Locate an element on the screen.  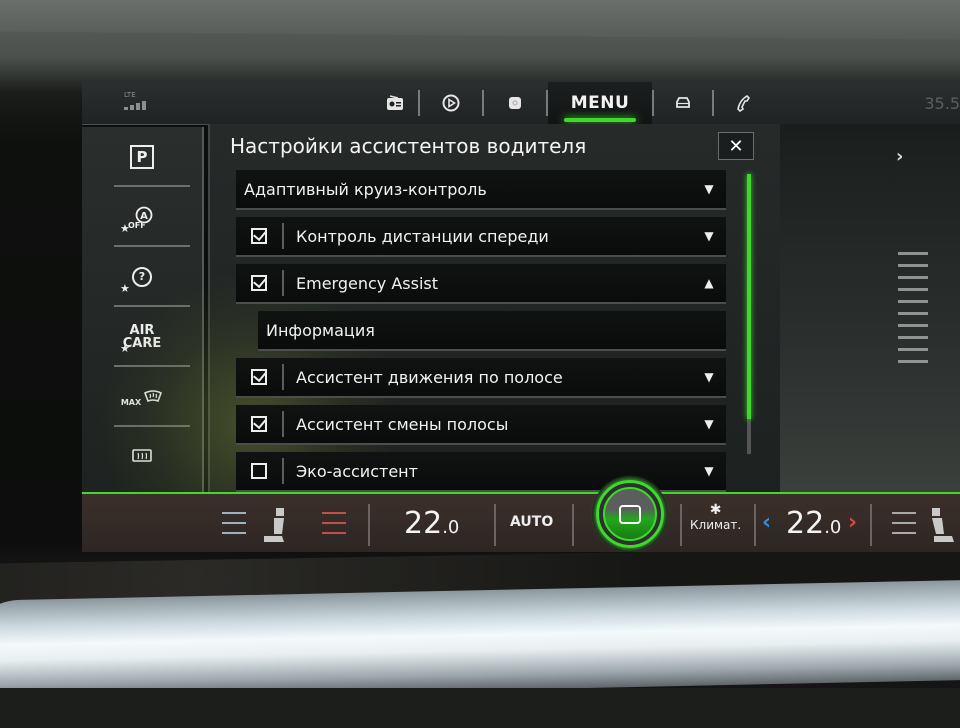
scrollbar-thumb is located at coordinates (749, 296).